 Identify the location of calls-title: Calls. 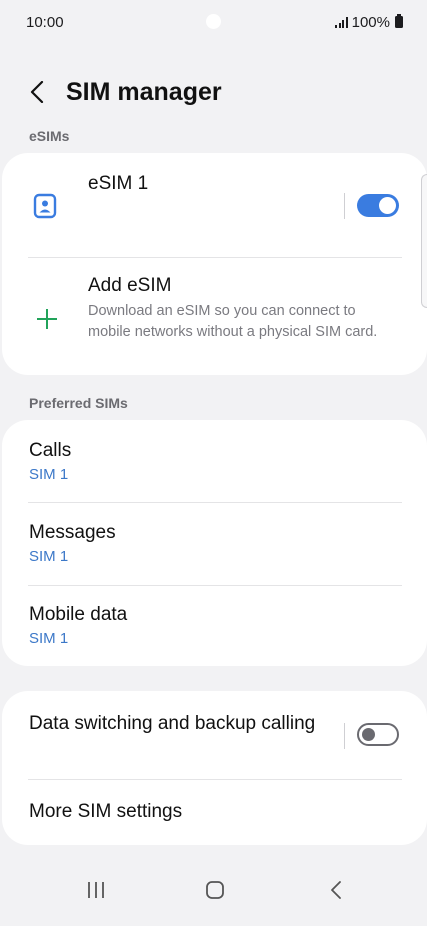
(50, 450).